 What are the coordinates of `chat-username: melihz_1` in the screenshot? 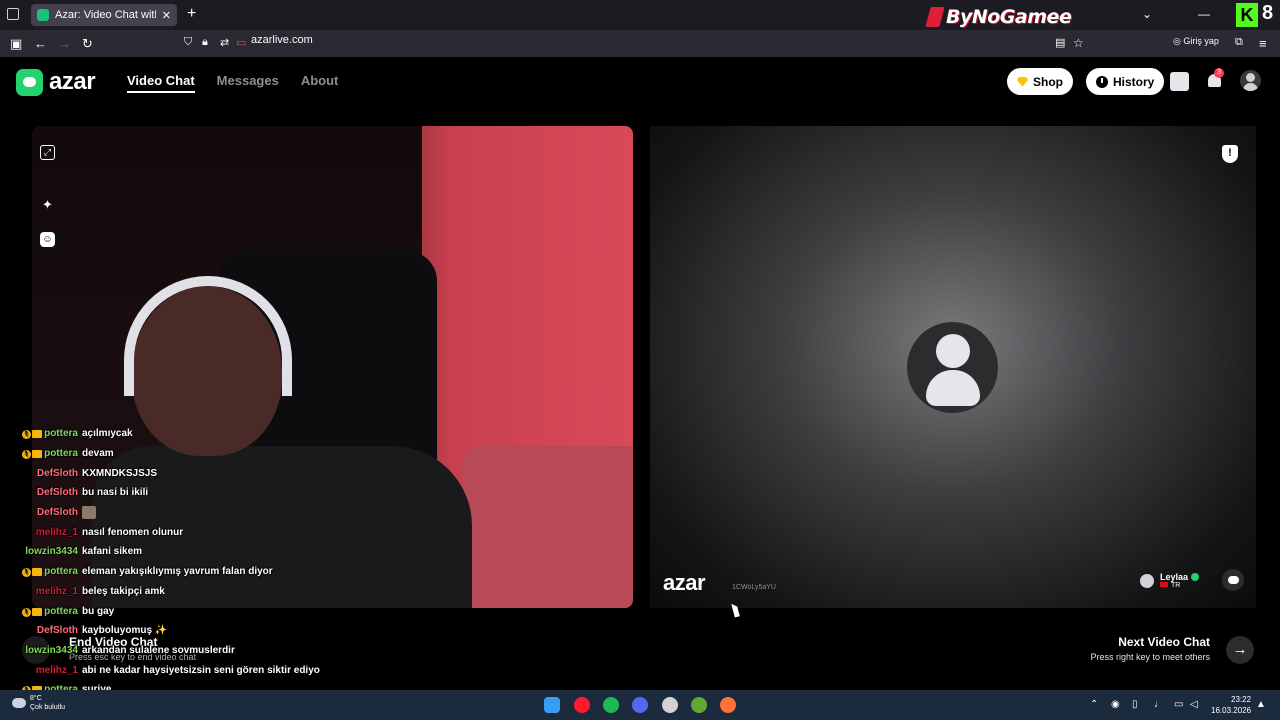 It's located at (41, 670).